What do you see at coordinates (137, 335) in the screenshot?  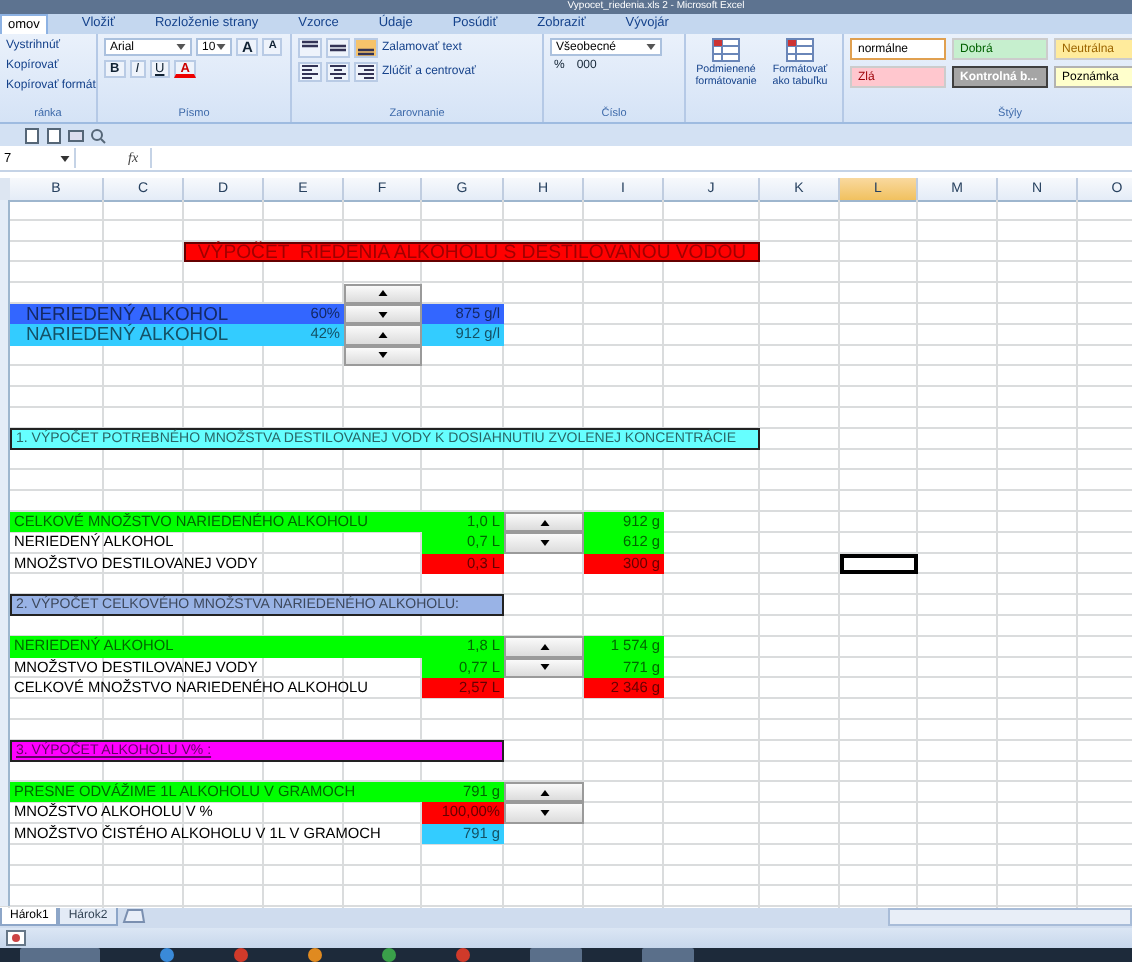 I see `input-label: NARIEDENÝ ALKOHOL` at bounding box center [137, 335].